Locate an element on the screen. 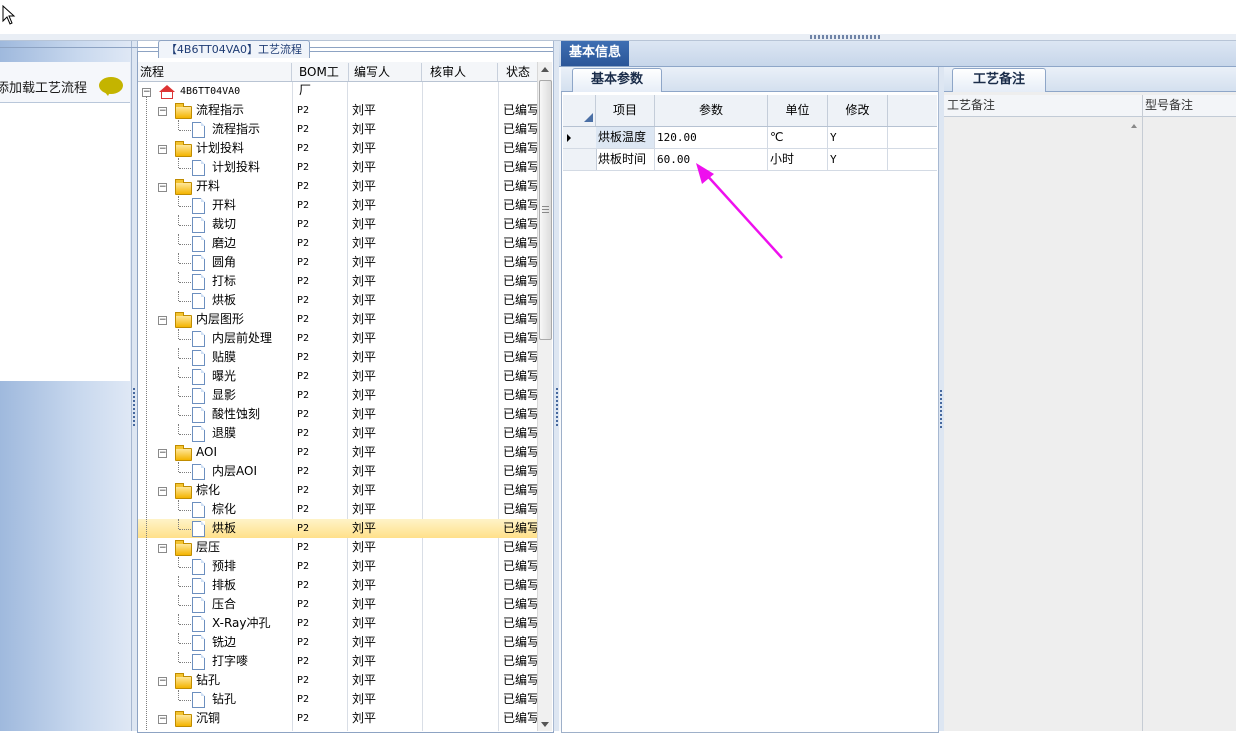 The image size is (1236, 733). tree-node: − 流程指示 is located at coordinates (215, 110).